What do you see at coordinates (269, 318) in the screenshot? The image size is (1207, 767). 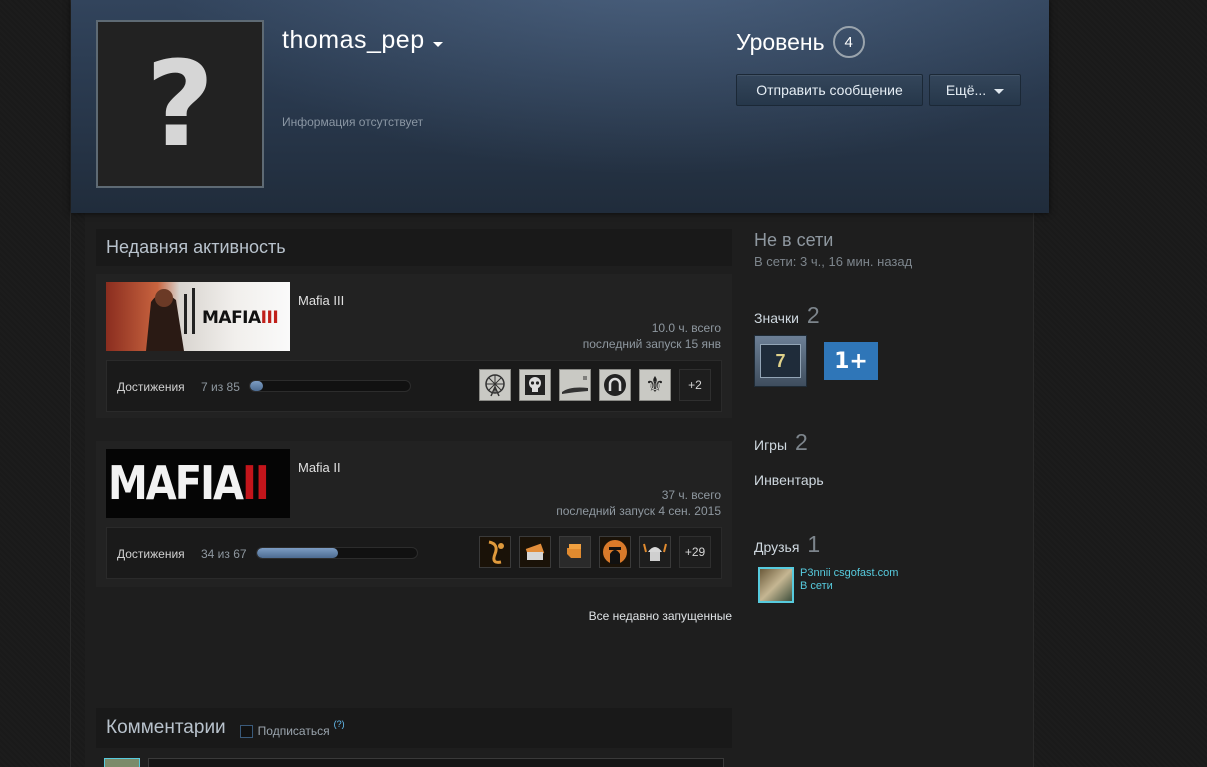 I see `mafia3-logo-suffix: III` at bounding box center [269, 318].